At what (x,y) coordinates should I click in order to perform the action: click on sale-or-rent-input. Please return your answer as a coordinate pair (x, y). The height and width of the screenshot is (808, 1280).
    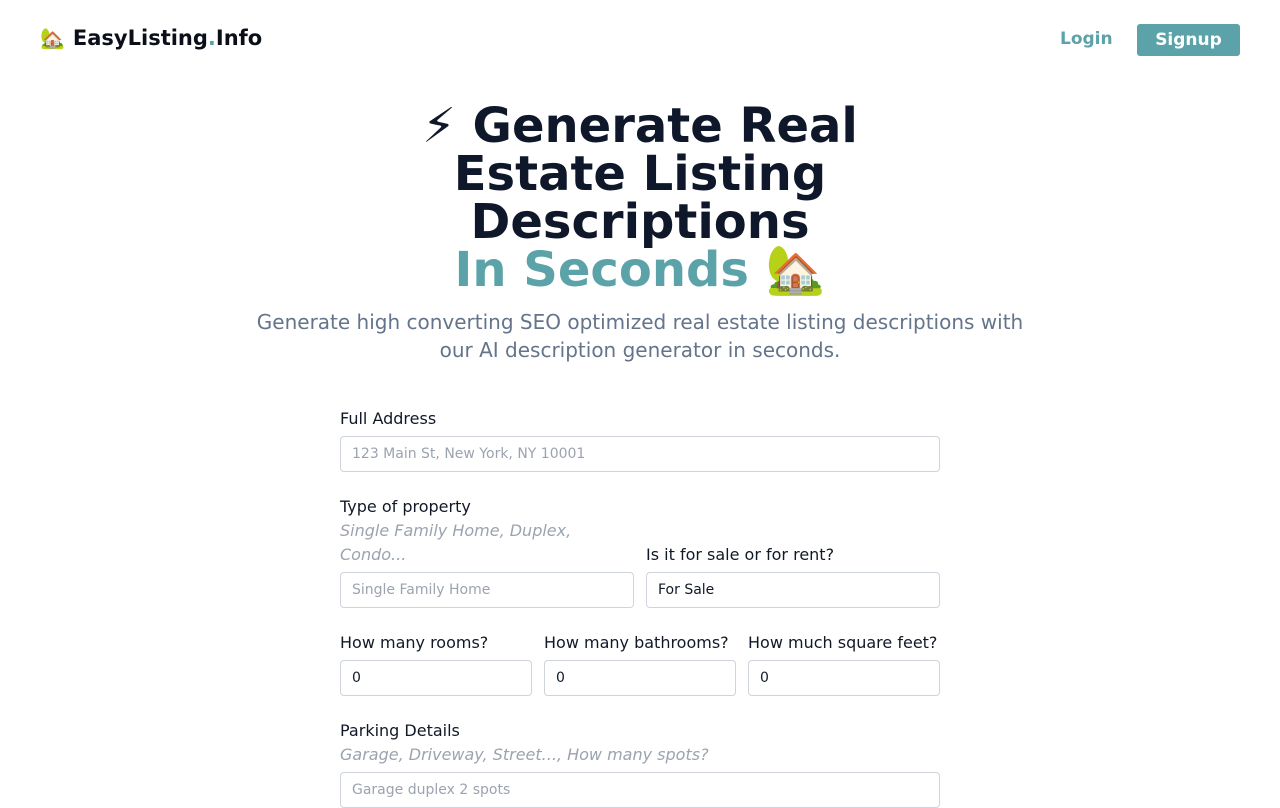
    Looking at the image, I should click on (793, 590).